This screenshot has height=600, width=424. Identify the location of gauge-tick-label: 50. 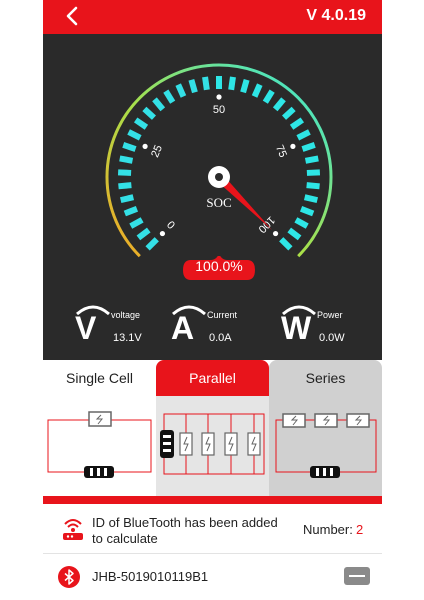
(219, 110).